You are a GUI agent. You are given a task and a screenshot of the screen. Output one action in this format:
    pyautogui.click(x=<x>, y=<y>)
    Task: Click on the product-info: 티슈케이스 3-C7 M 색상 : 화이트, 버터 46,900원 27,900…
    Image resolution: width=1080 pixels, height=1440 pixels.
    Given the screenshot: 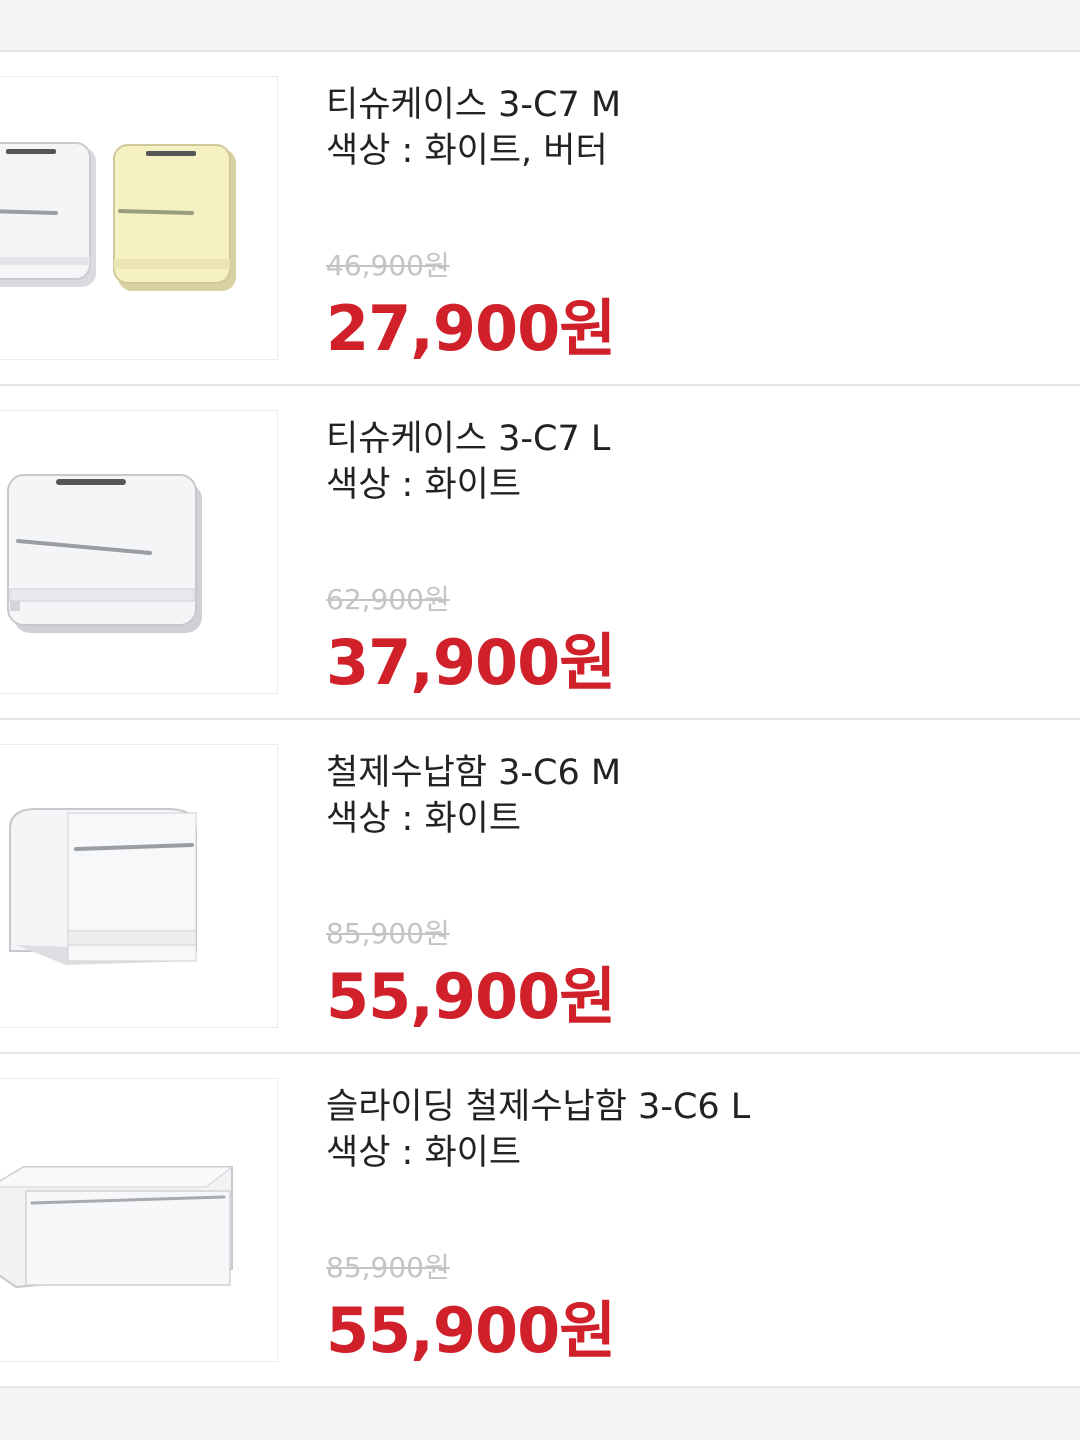 What is the action you would take?
    pyautogui.click(x=686, y=223)
    